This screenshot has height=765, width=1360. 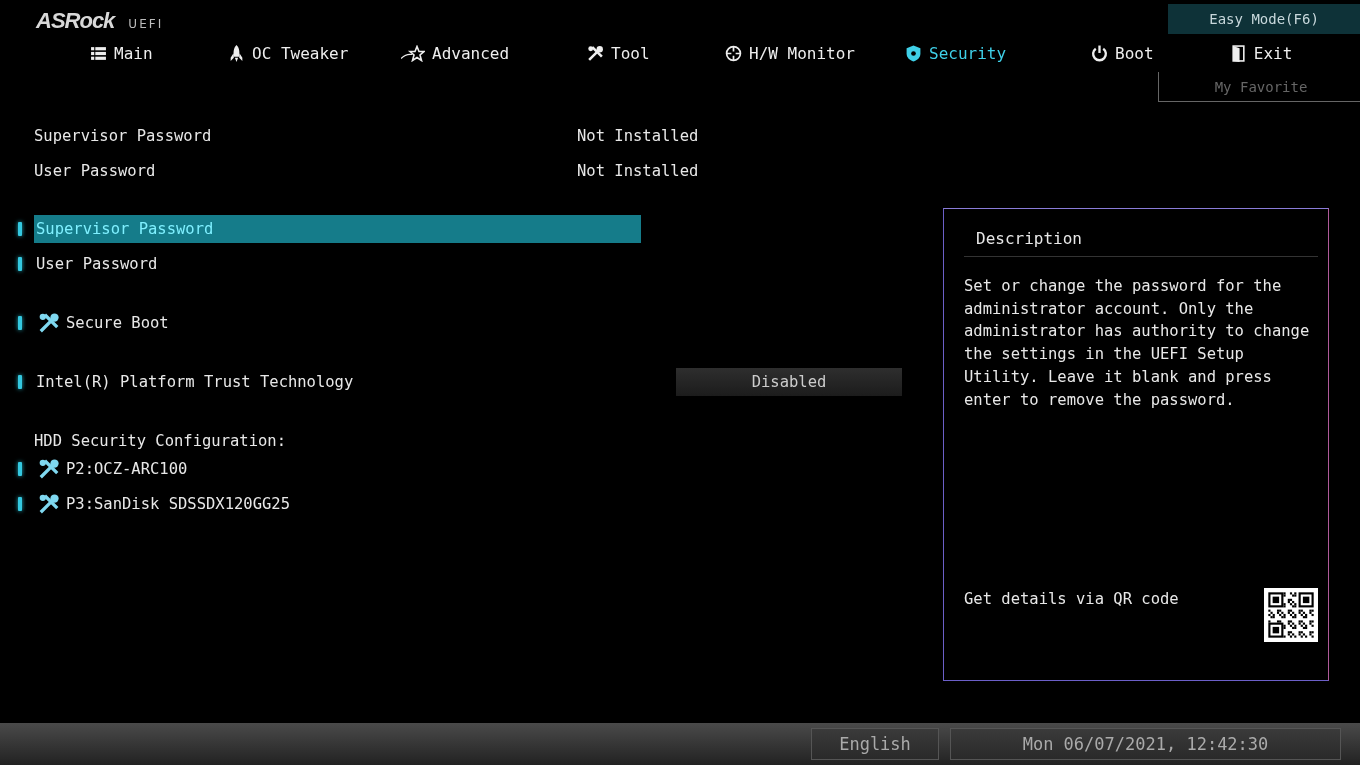 What do you see at coordinates (994, 53) in the screenshot?
I see `menu-tab: Security` at bounding box center [994, 53].